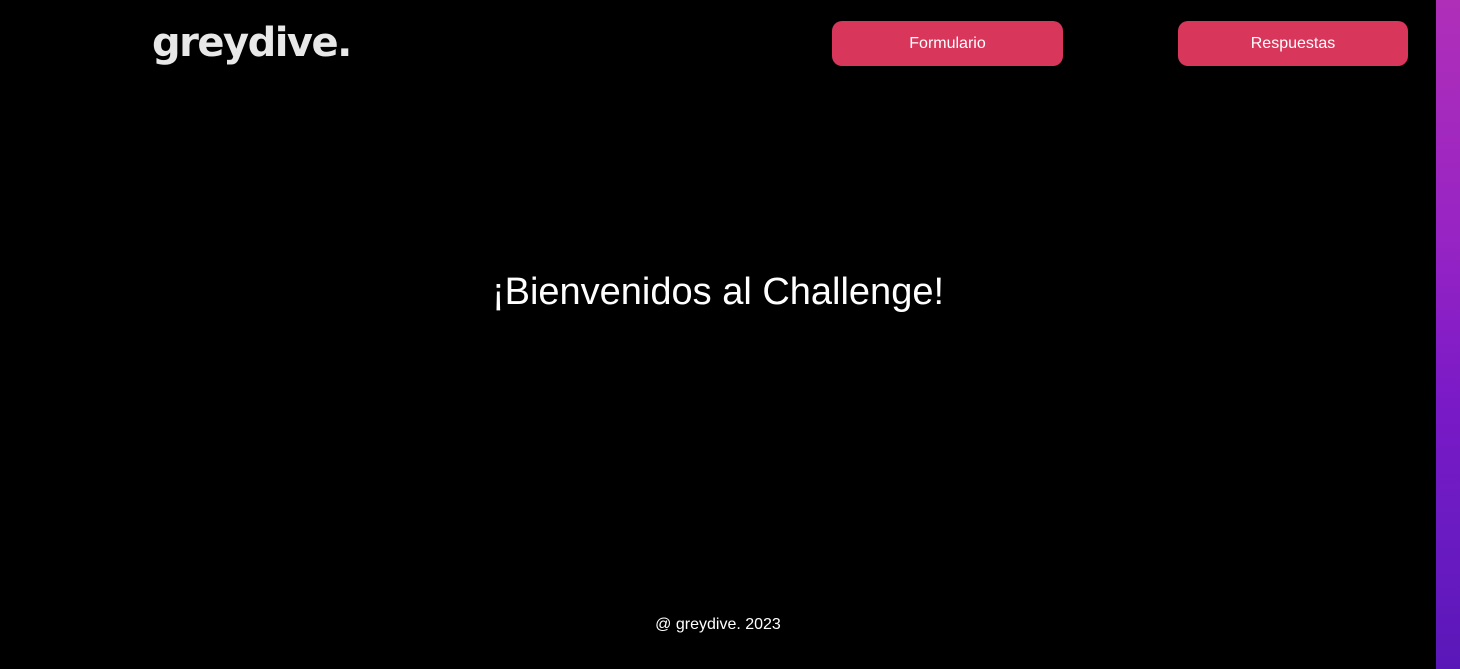  I want to click on desktop-background-strip, so click(1448, 334).